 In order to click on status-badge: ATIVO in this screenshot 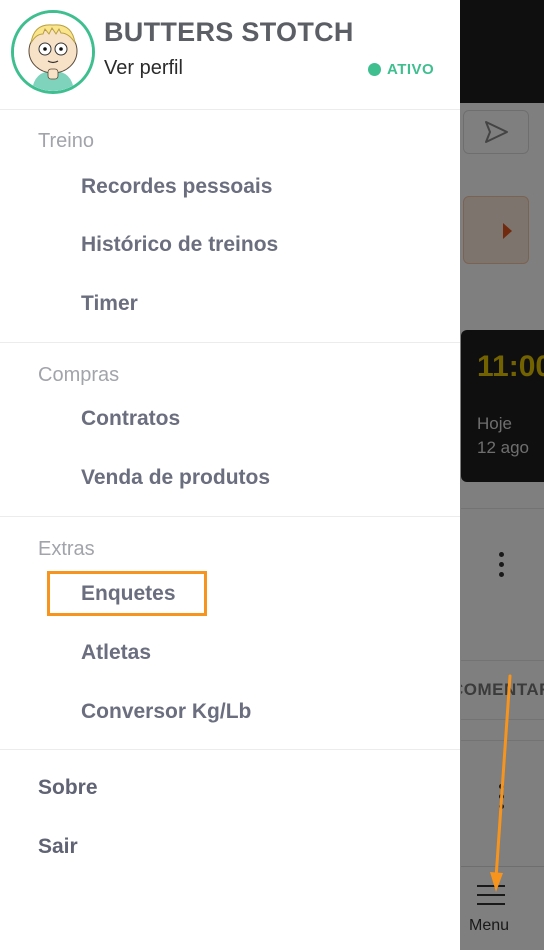, I will do `click(401, 69)`.